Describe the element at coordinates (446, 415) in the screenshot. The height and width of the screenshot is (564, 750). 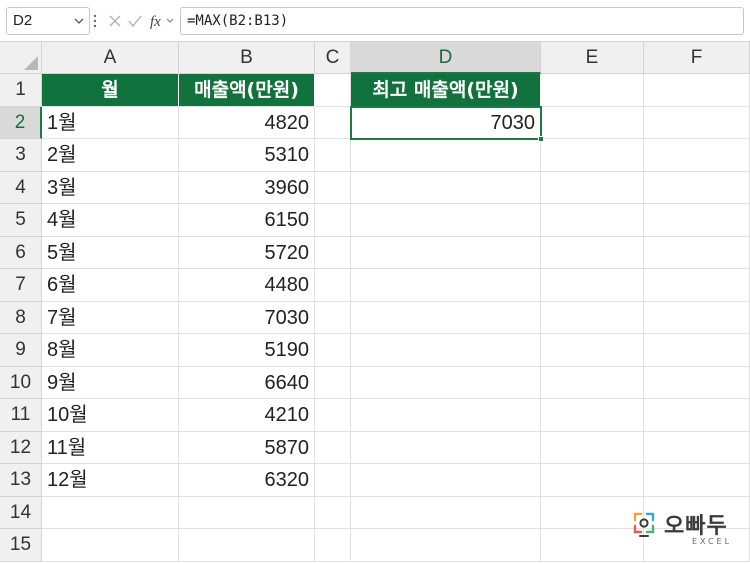
I see `cell-d11` at that location.